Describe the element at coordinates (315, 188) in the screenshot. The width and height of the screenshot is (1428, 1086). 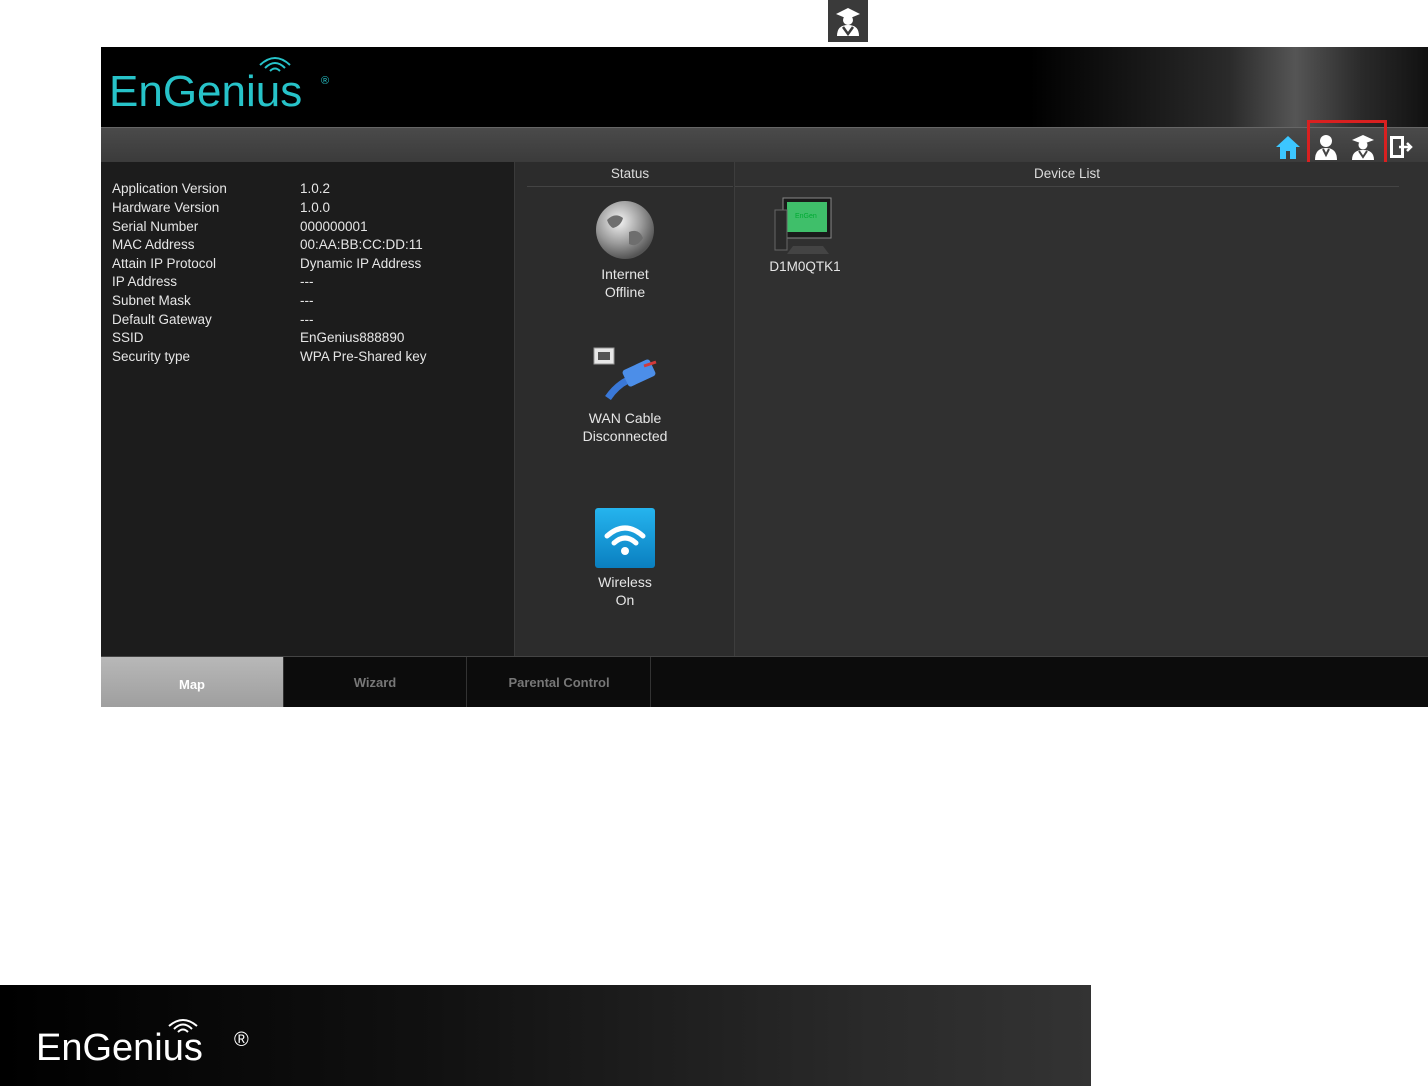
I see `info-value: 1.0.2` at that location.